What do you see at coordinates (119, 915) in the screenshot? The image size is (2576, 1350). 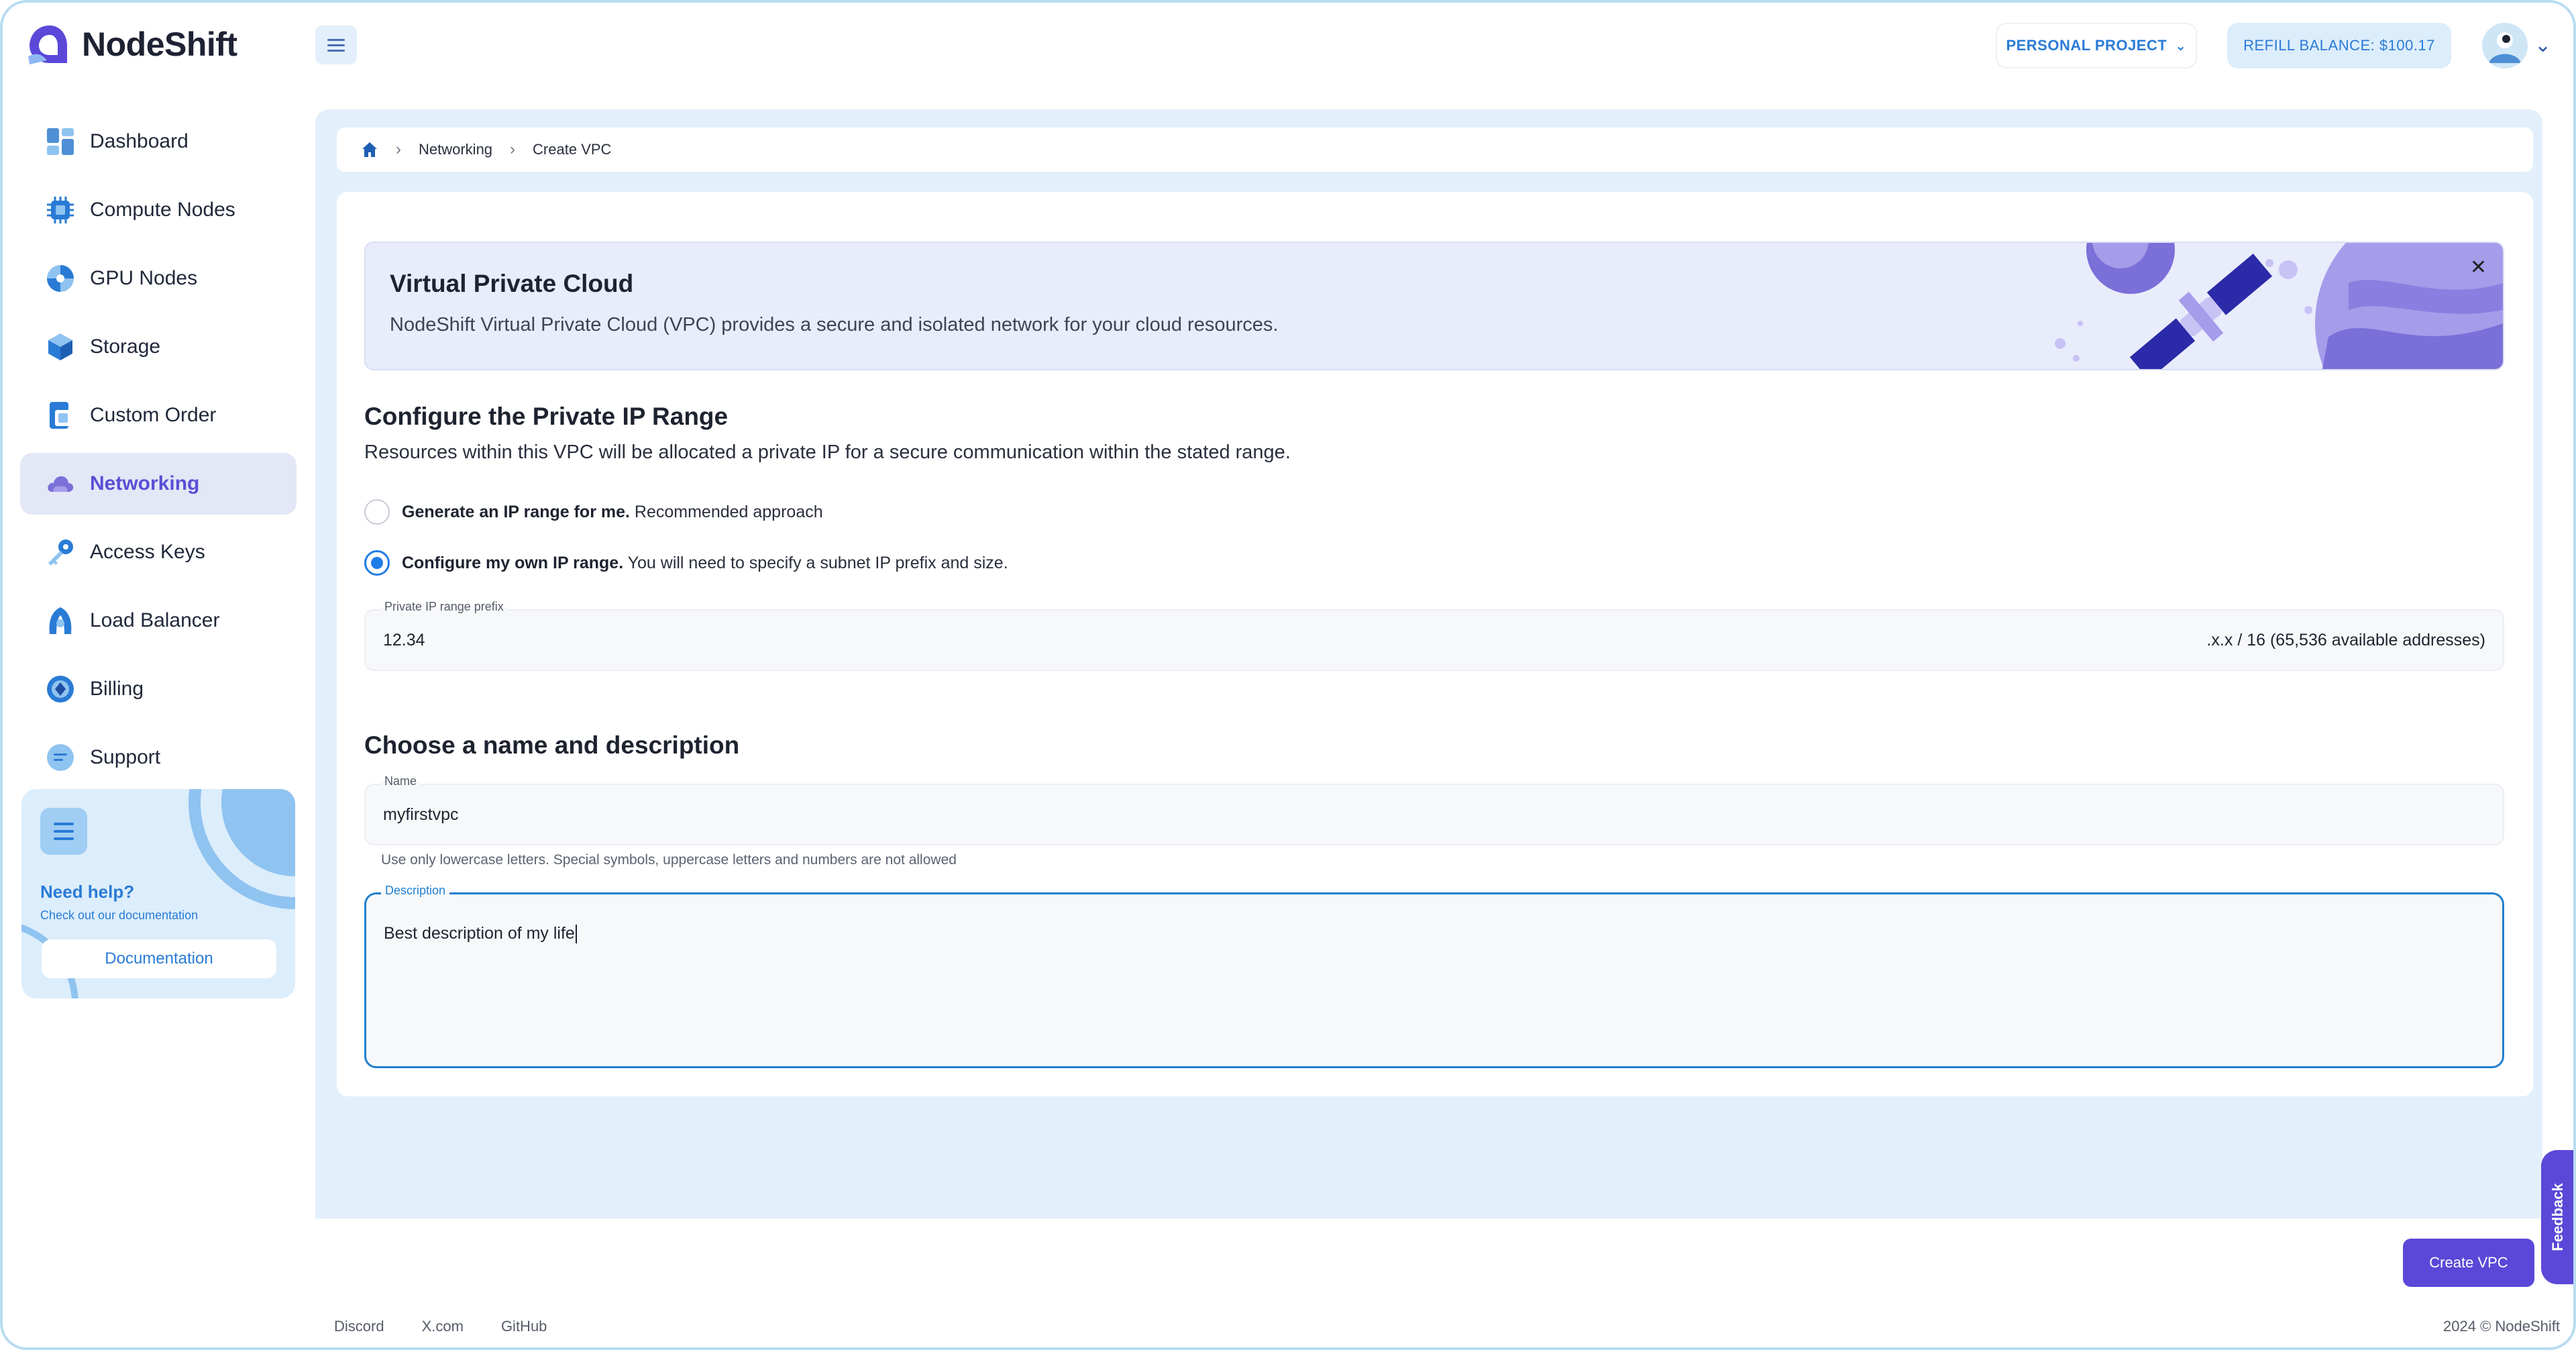 I see `help-subtitle: Check out our documentation` at bounding box center [119, 915].